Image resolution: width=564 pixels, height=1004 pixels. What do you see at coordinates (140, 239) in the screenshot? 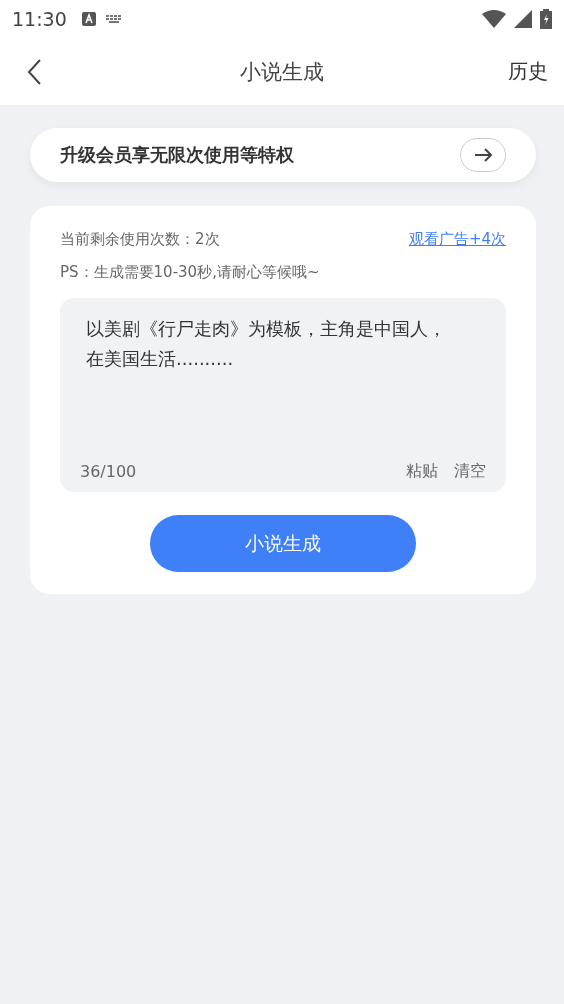
I see `remaining-count: 当前剩余使用次数：2次` at bounding box center [140, 239].